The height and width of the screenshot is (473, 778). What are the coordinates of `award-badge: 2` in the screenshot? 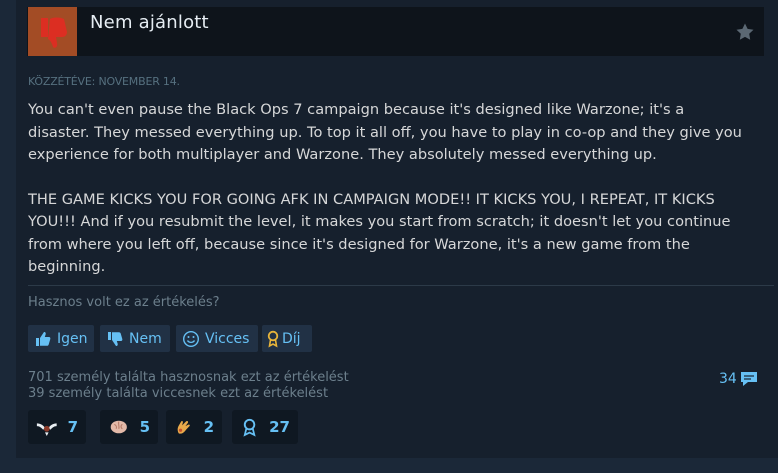 It's located at (194, 427).